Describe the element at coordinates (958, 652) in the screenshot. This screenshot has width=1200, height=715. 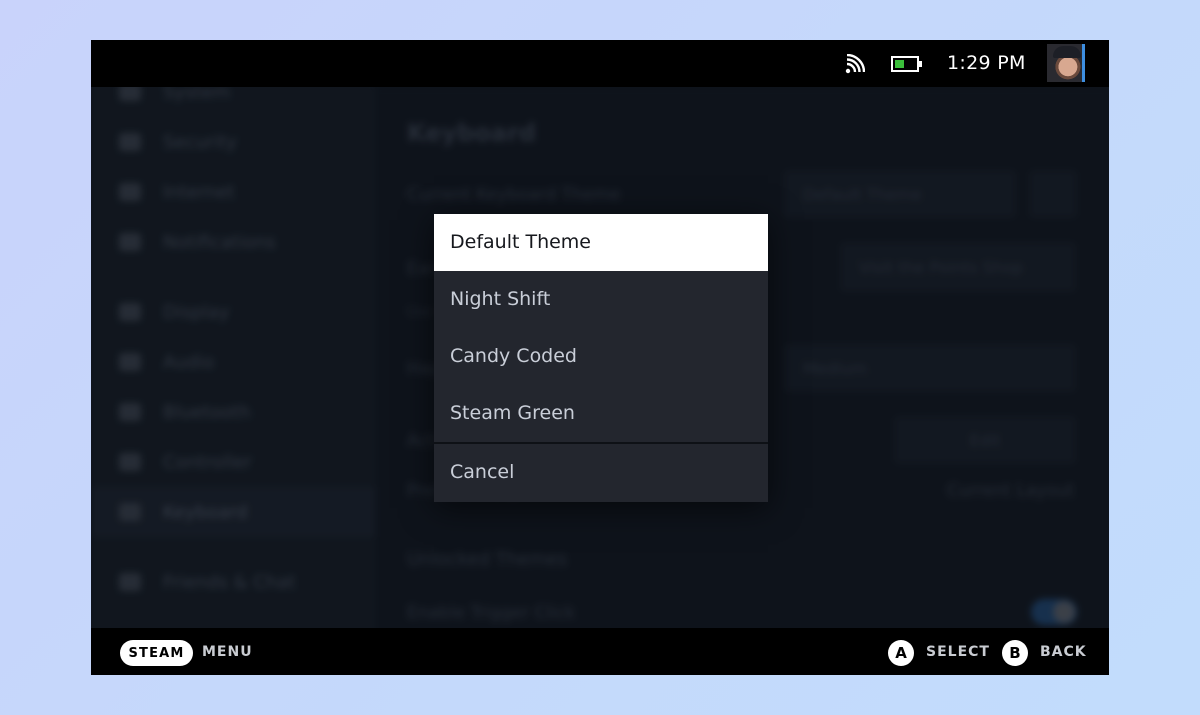
I see `select-hint-label: SELECT` at that location.